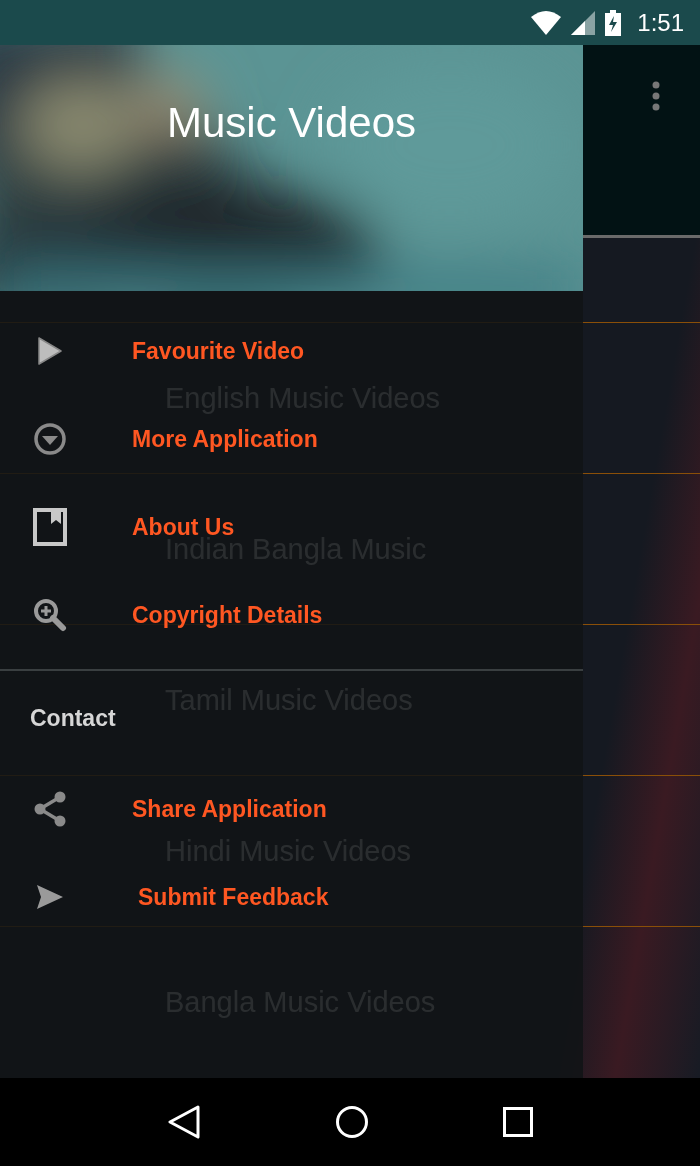 The image size is (700, 1166). What do you see at coordinates (50, 351) in the screenshot?
I see `play-icon` at bounding box center [50, 351].